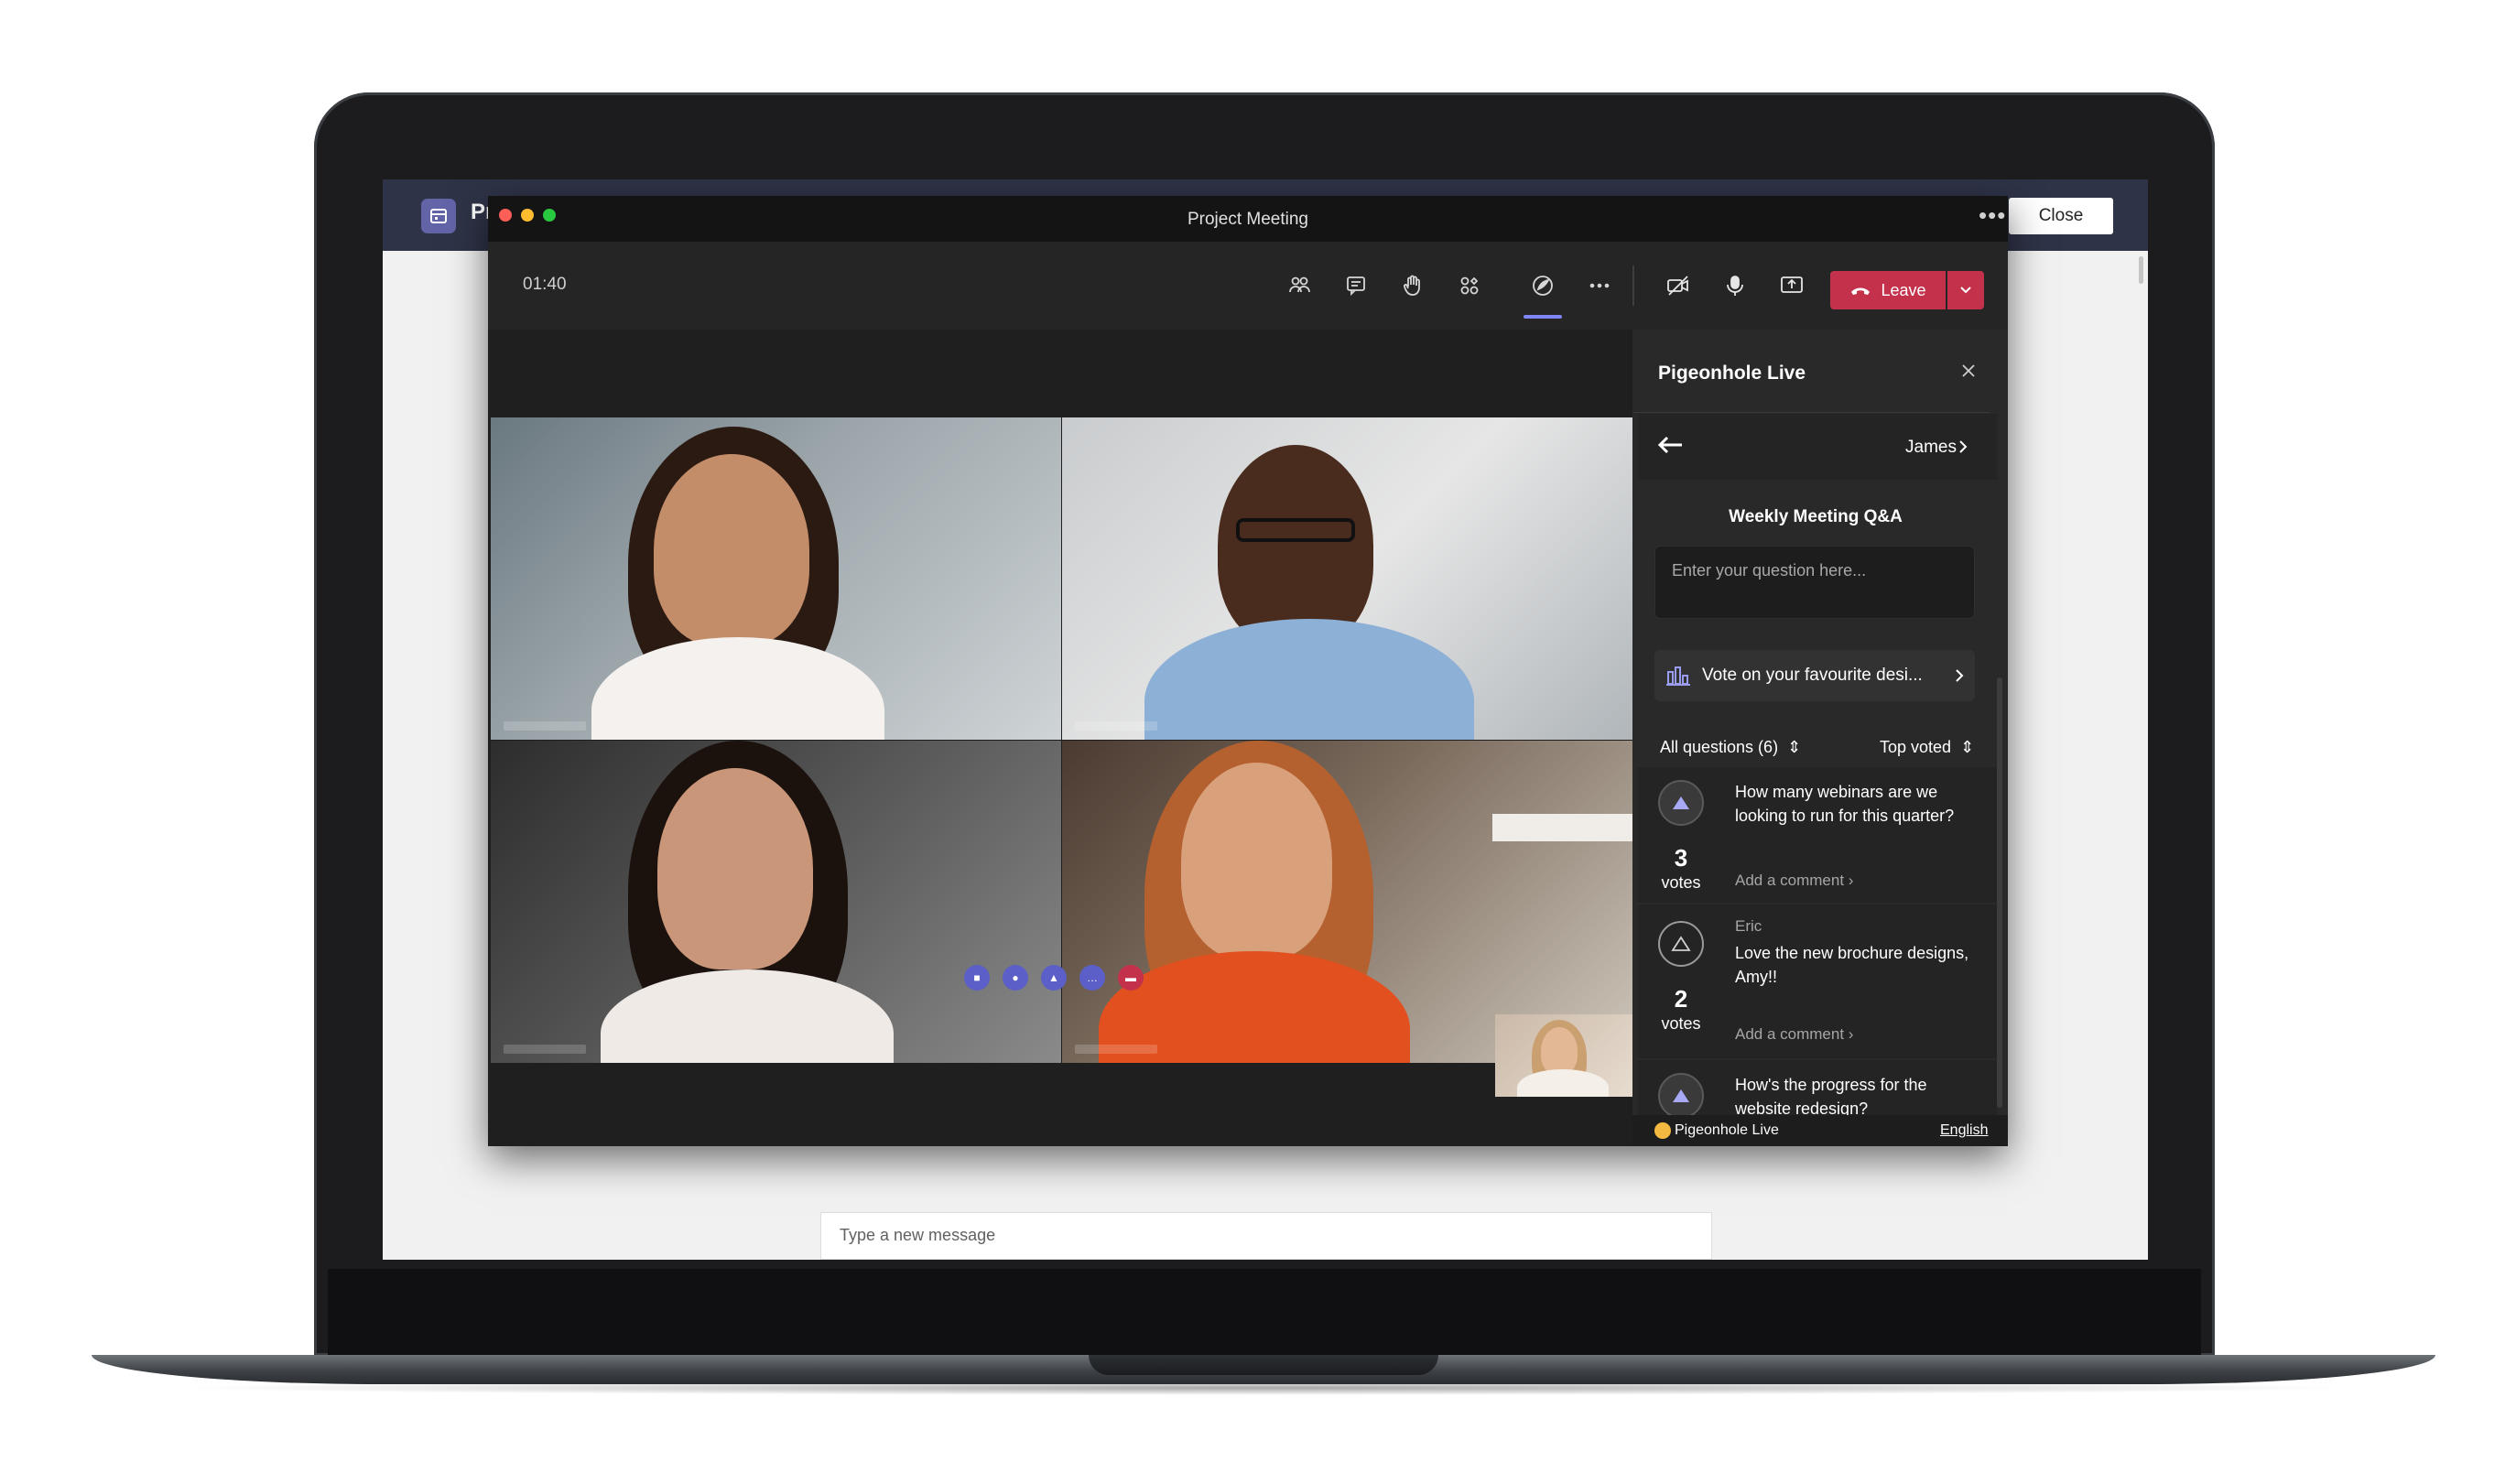 The image size is (2516, 1484). I want to click on panel-close-button, so click(1968, 371).